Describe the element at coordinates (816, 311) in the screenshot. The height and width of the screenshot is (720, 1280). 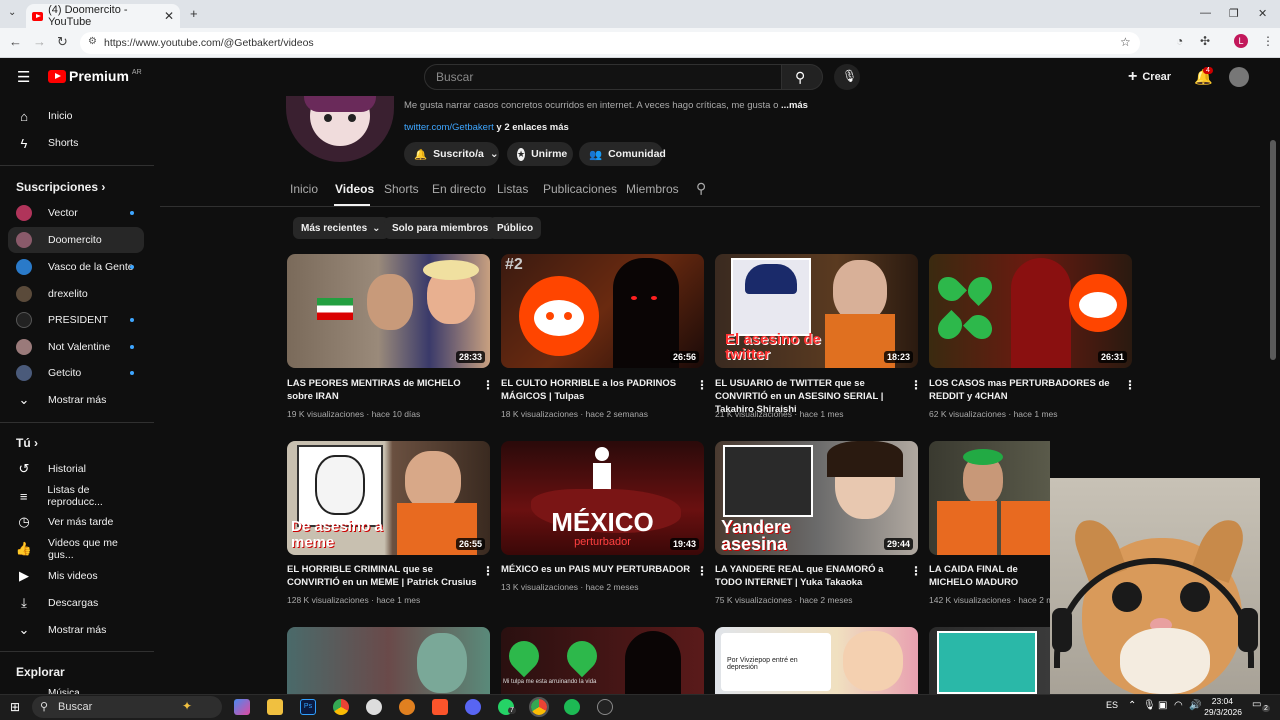
I see `video-thumbnail: El asesino de twitter 18:23` at that location.